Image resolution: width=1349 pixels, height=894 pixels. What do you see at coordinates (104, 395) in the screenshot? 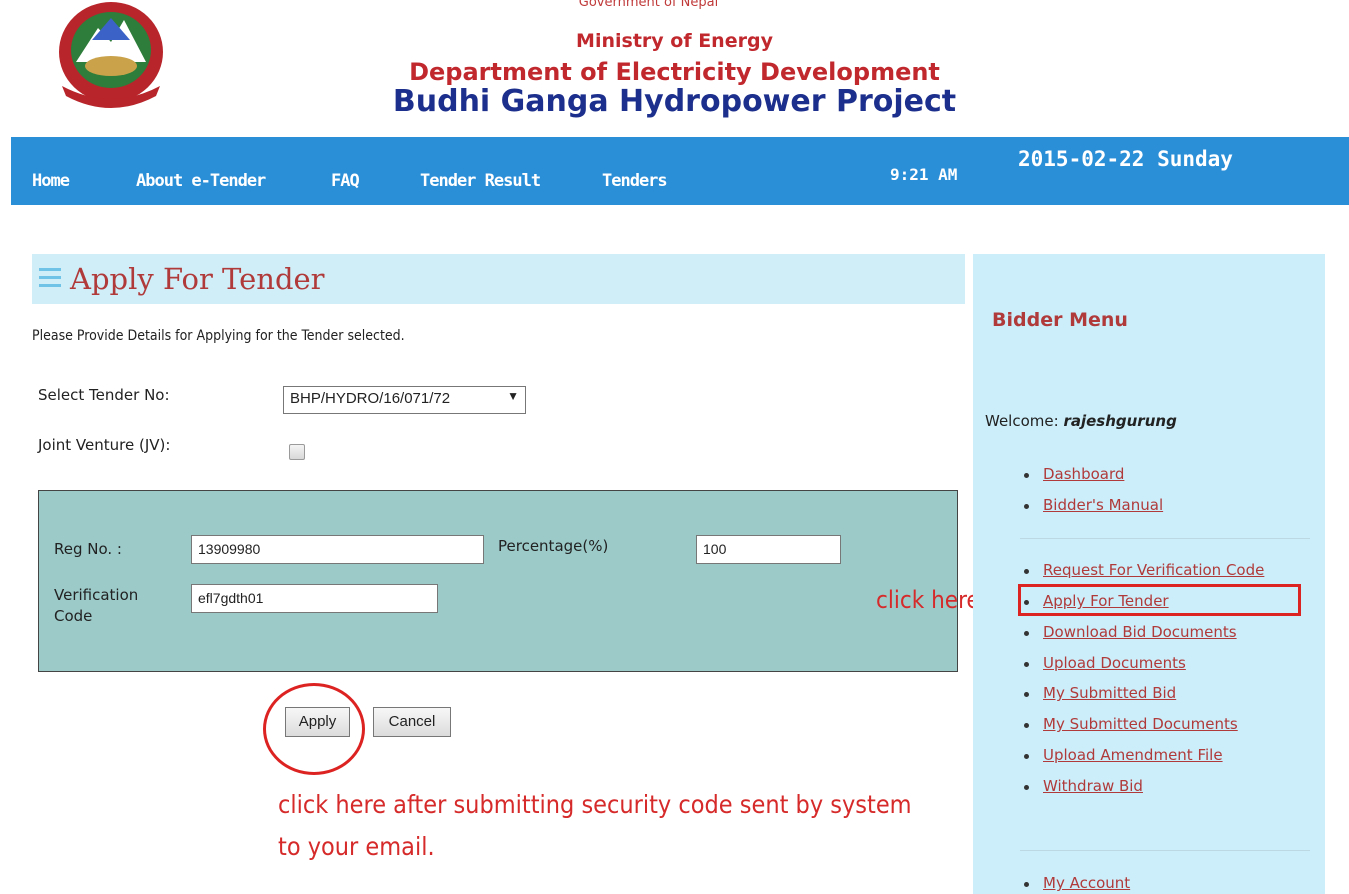
I see `select-tender-label: Select Tender No:` at bounding box center [104, 395].